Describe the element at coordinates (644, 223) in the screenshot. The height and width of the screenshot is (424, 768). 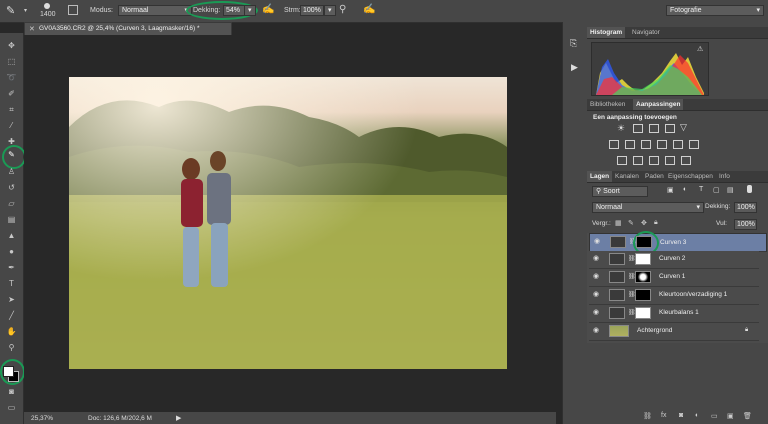
I see `lock-position-icon: ✥` at that location.